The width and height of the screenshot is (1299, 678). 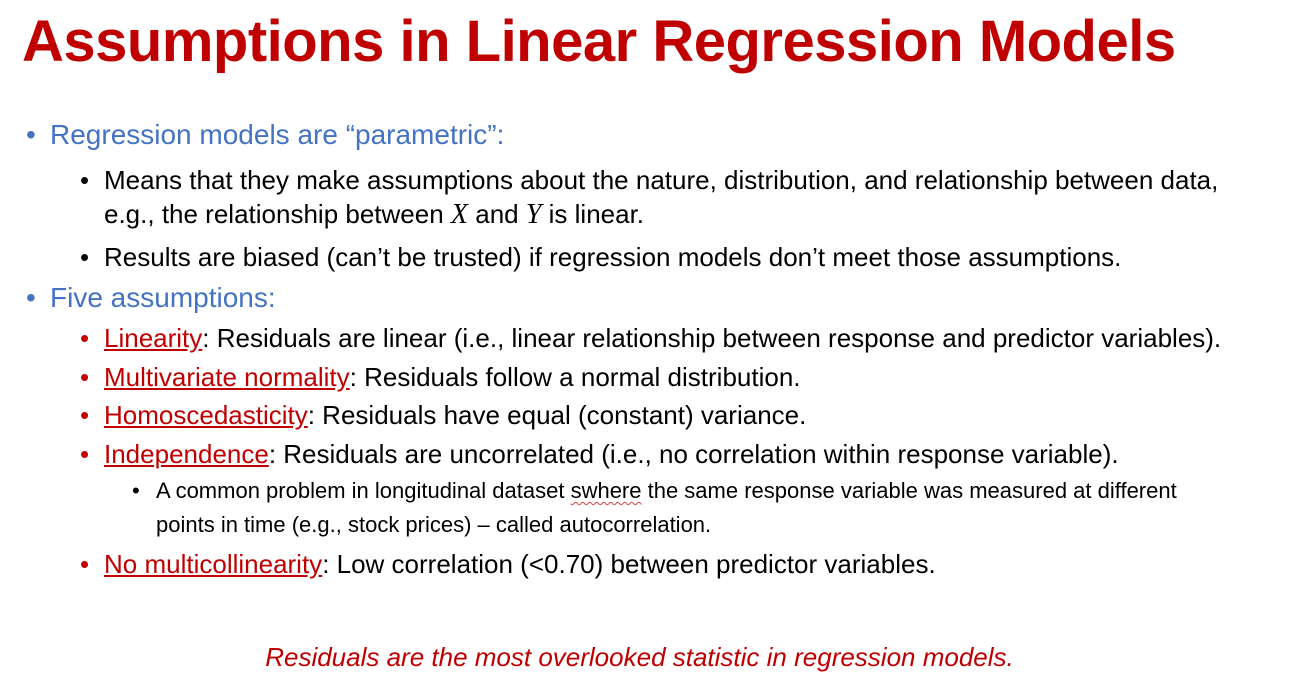 What do you see at coordinates (606, 490) in the screenshot?
I see `note-typo-swhere: swhere` at bounding box center [606, 490].